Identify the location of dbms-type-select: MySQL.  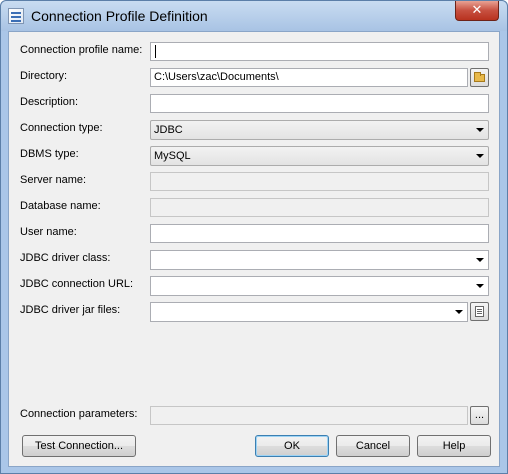
(319, 156).